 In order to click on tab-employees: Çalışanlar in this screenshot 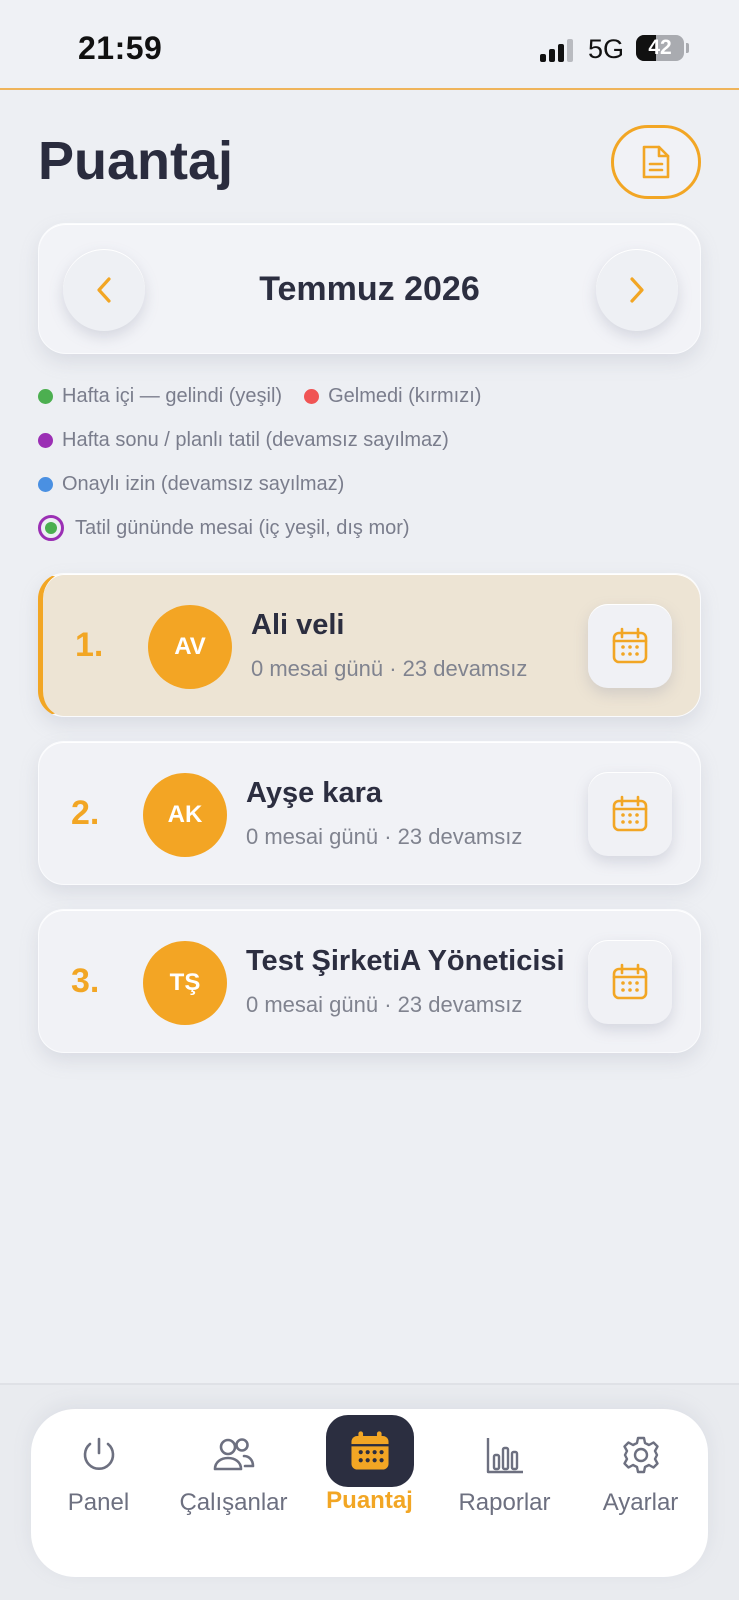, I will do `click(233, 1469)`.